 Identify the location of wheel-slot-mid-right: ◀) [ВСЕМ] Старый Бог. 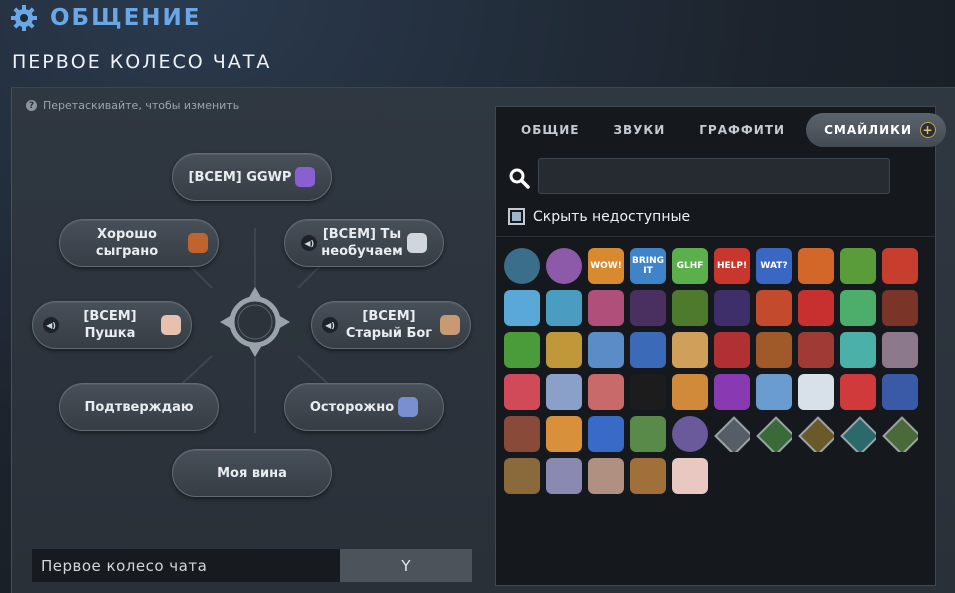
(391, 325).